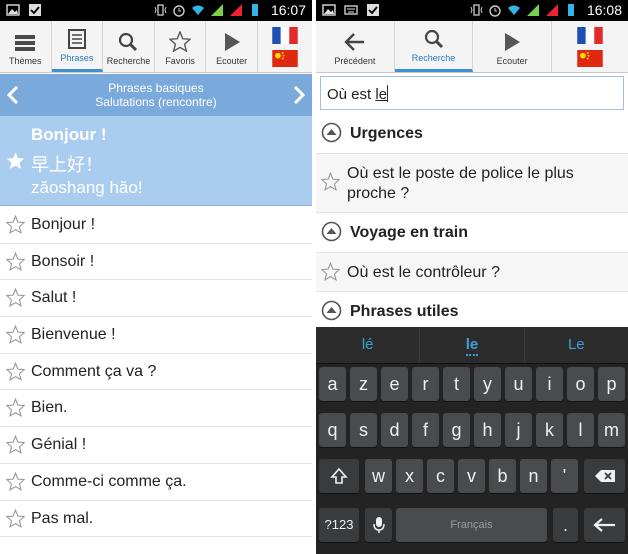 The image size is (628, 554). What do you see at coordinates (576, 345) in the screenshot?
I see `suggestion: Le` at bounding box center [576, 345].